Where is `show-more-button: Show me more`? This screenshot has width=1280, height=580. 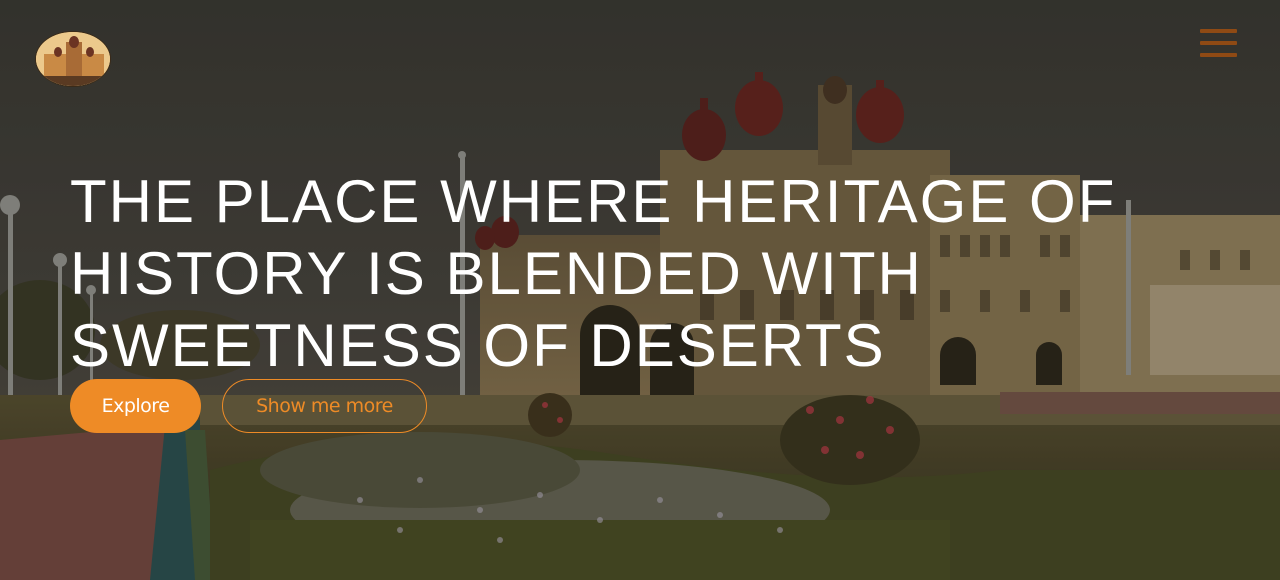 show-more-button: Show me more is located at coordinates (324, 406).